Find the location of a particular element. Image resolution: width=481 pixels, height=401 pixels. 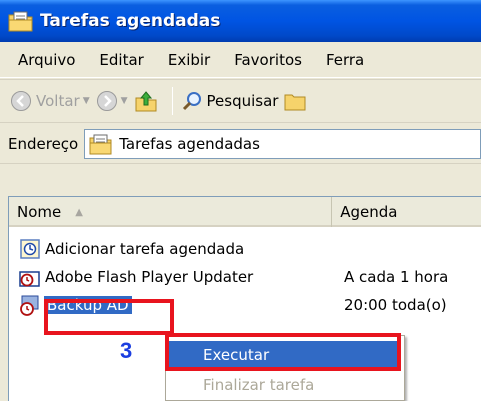

column-header-name: Nome ▲ is located at coordinates (171, 212).